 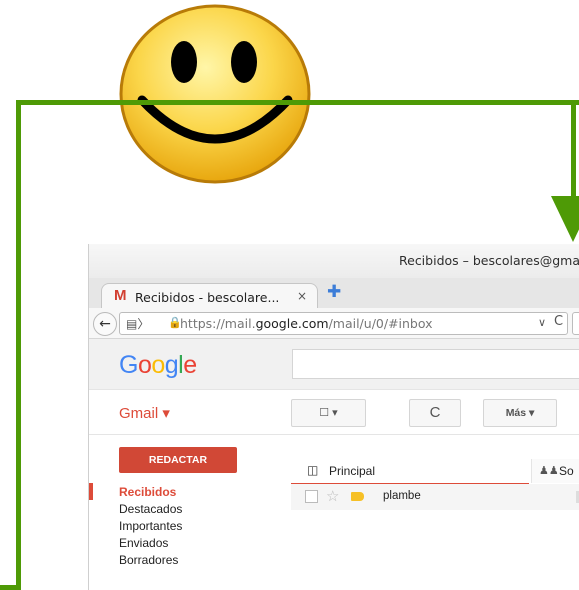 What do you see at coordinates (566, 471) in the screenshot?
I see `tab-social-label: So` at bounding box center [566, 471].